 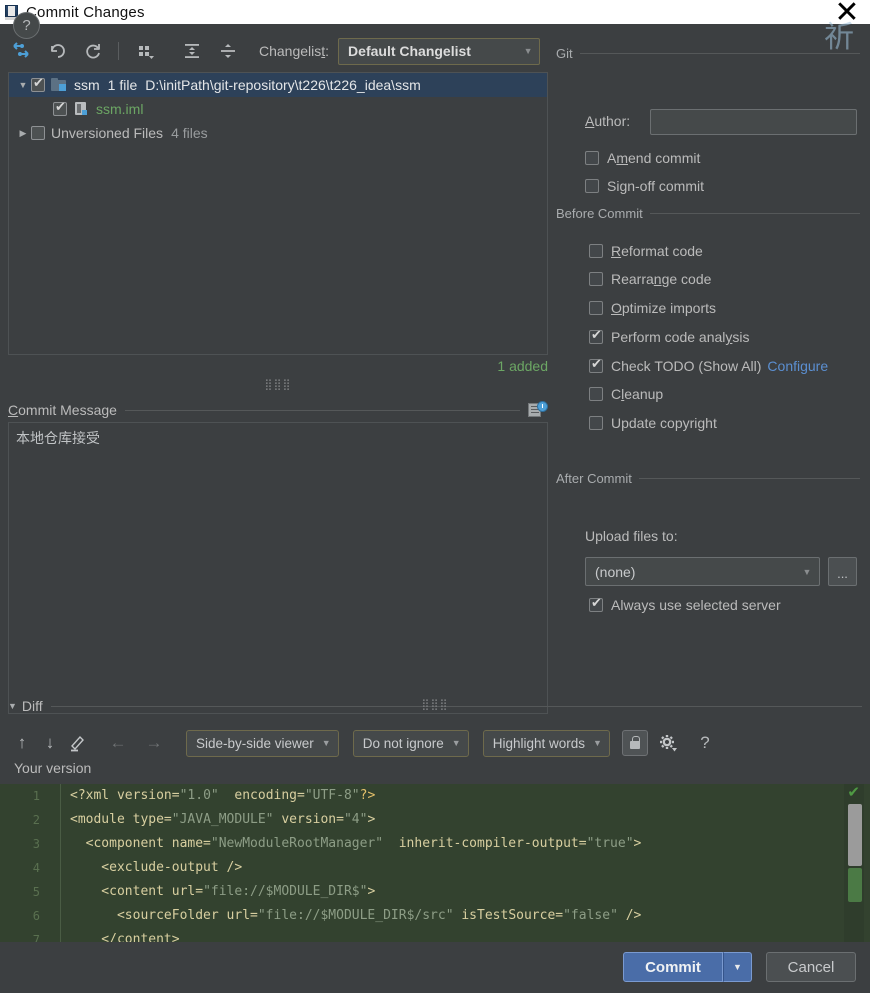 I want to click on changelist-dropdown: Default Changelist ▼, so click(x=439, y=51).